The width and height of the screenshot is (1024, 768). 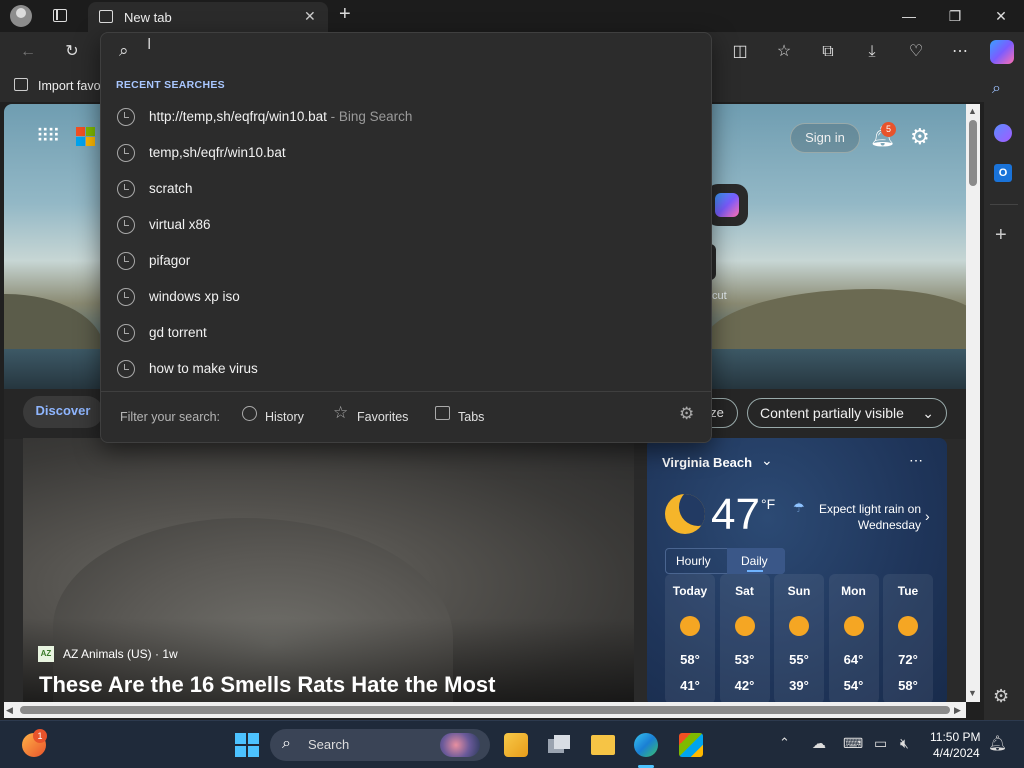 What do you see at coordinates (406, 297) in the screenshot?
I see `recent-search-item: windows xp iso` at bounding box center [406, 297].